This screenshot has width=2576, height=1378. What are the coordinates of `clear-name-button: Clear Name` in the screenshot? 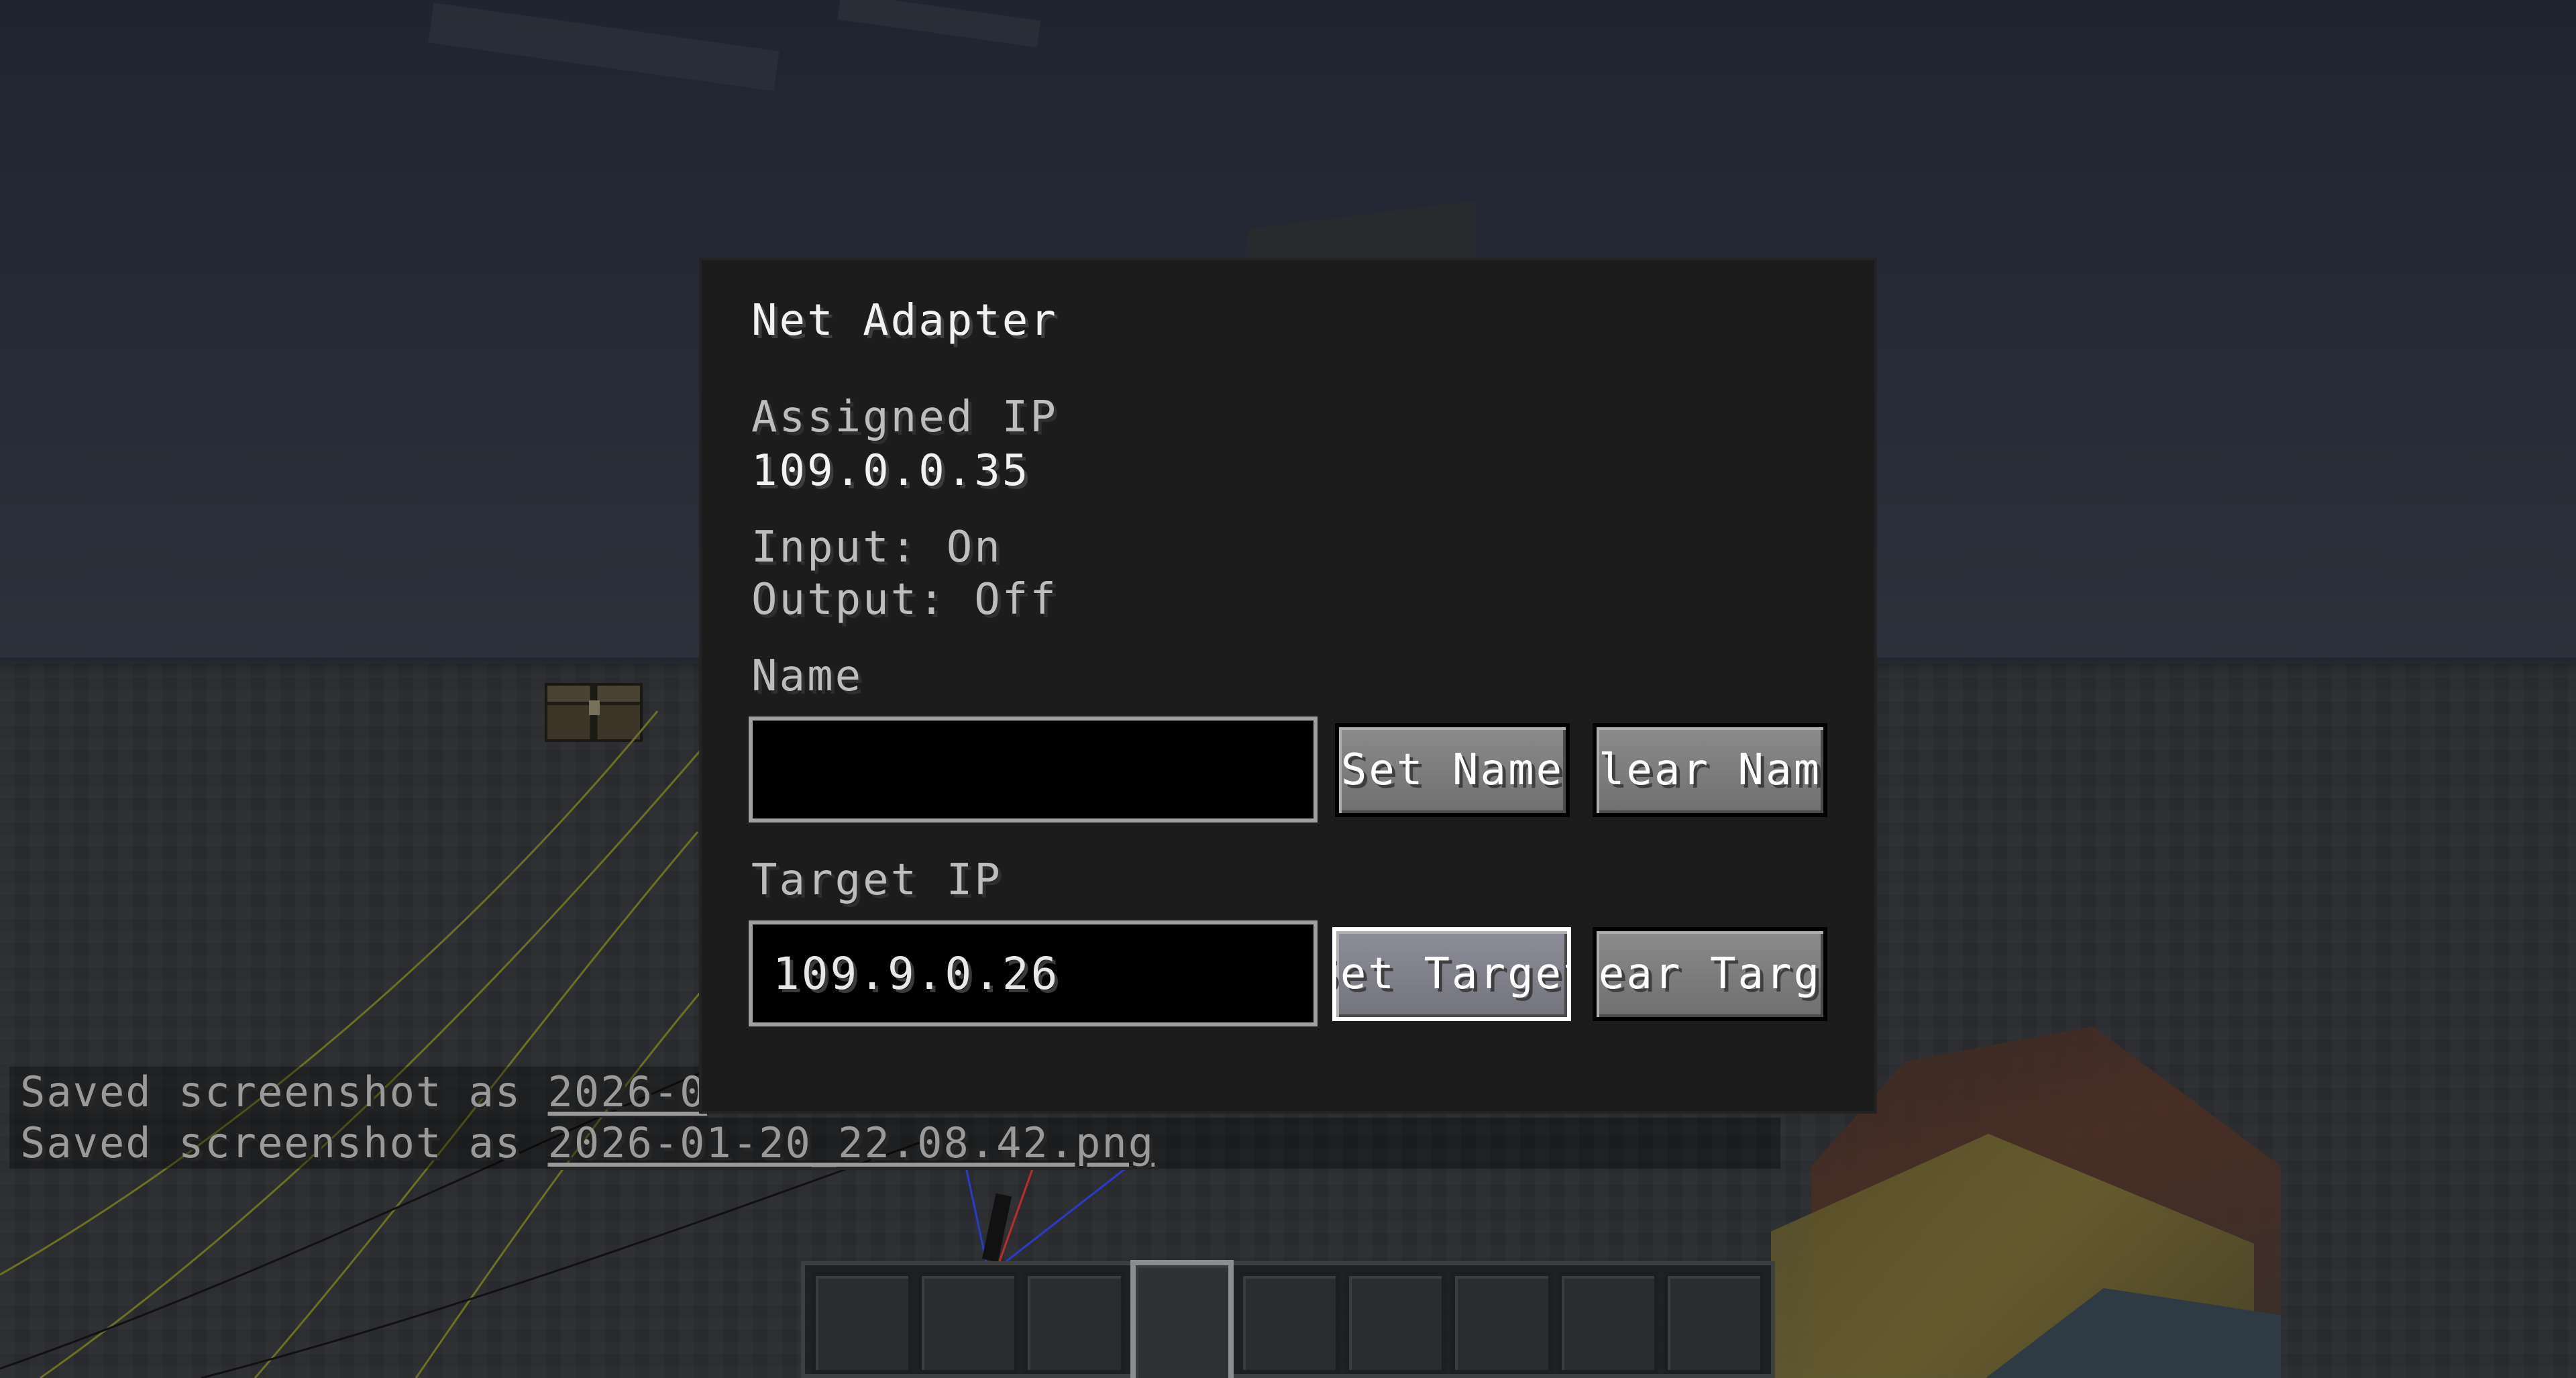 It's located at (1710, 770).